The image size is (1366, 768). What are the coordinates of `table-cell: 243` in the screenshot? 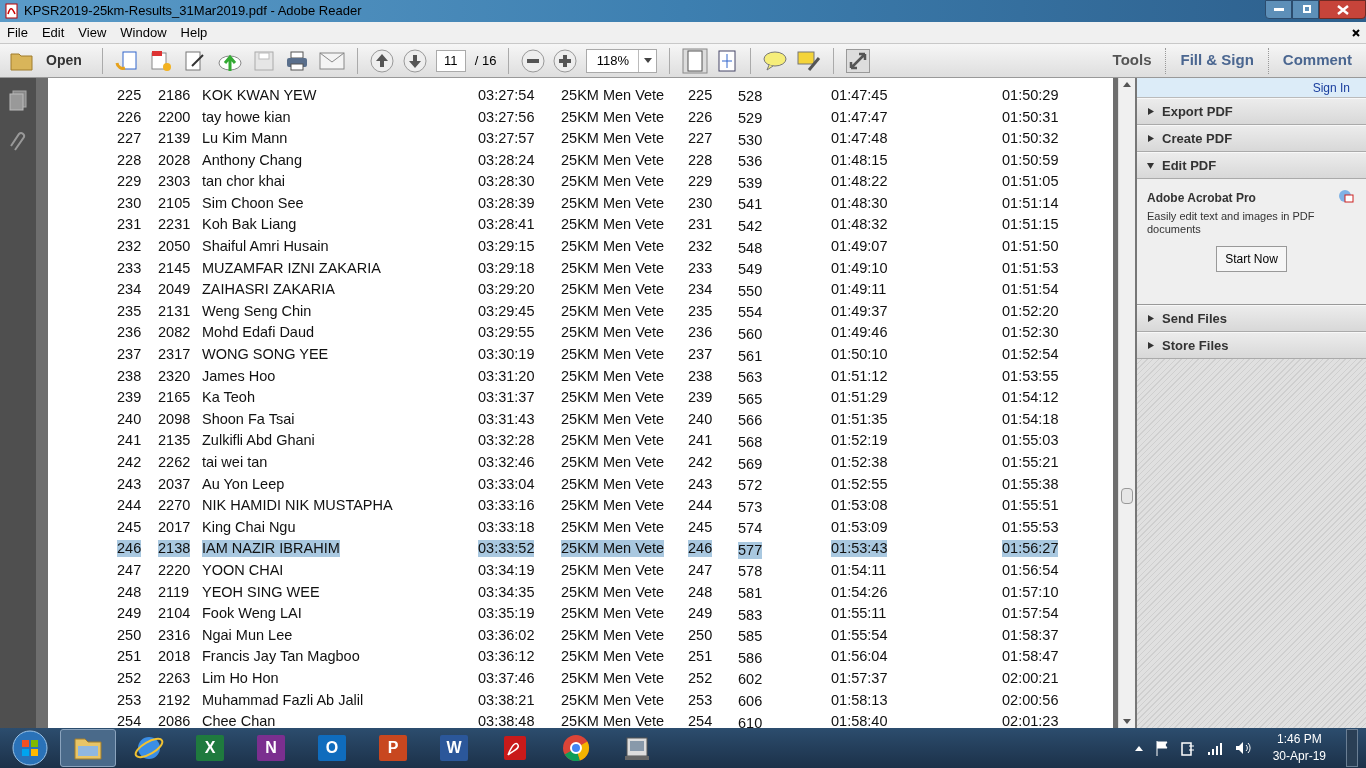 It's located at (129, 484).